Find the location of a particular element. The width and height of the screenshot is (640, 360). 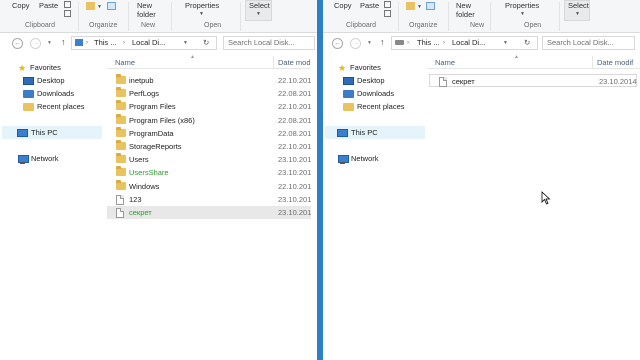

file-row: Users 23.10.2014 is located at coordinates (212, 159).